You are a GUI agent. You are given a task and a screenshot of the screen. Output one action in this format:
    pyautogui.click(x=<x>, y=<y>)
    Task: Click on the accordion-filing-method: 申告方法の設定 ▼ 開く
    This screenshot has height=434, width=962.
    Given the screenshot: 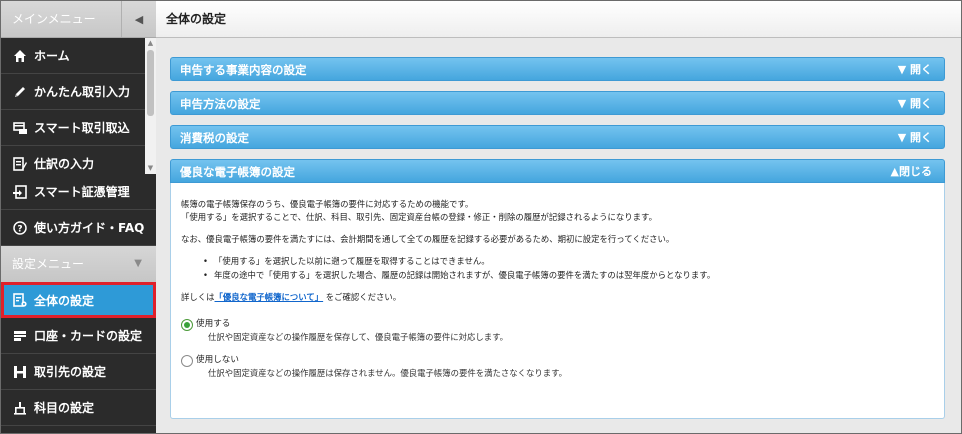 What is the action you would take?
    pyautogui.click(x=557, y=103)
    